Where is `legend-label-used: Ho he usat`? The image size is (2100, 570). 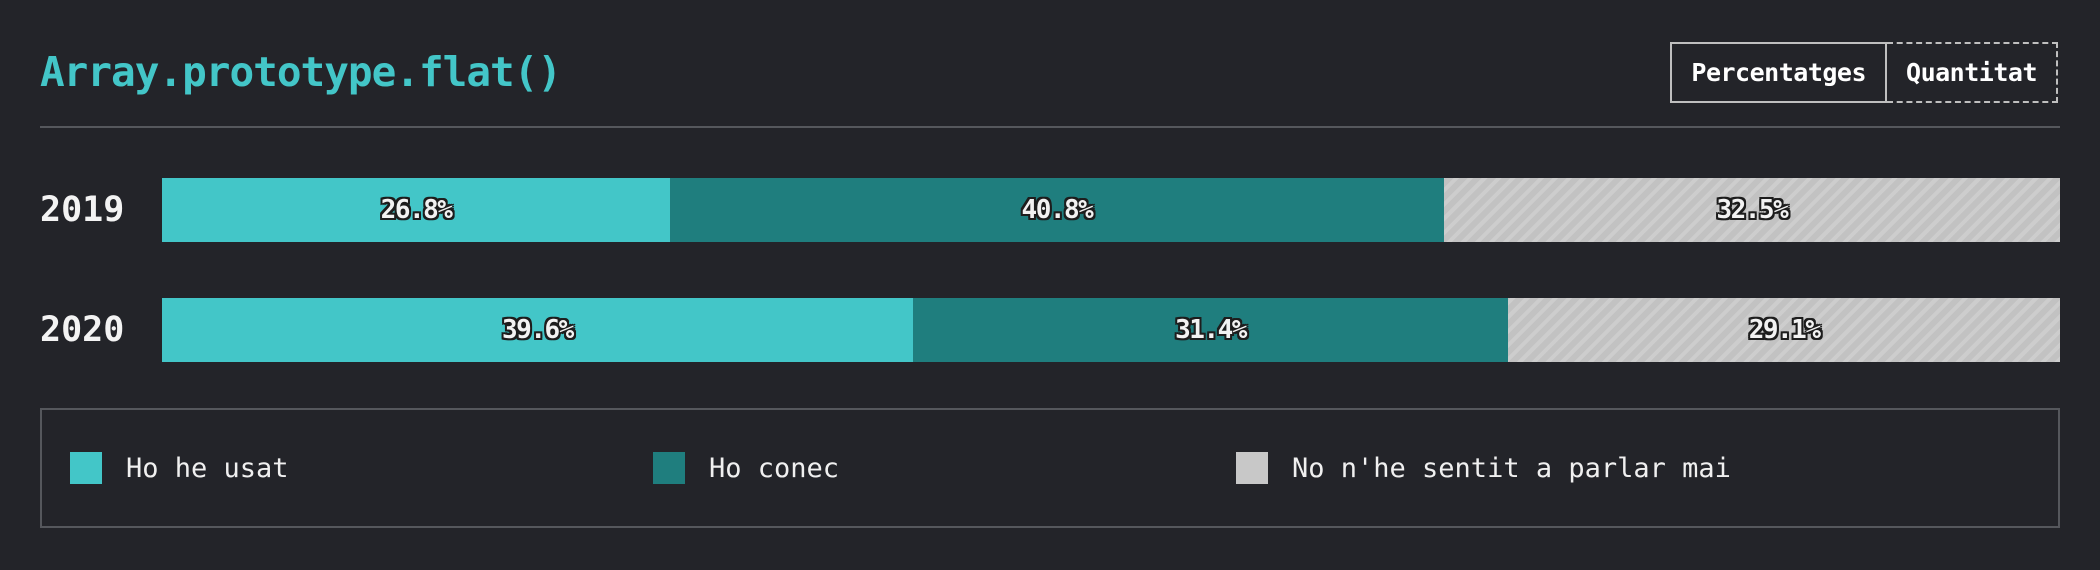
legend-label-used: Ho he usat is located at coordinates (207, 468).